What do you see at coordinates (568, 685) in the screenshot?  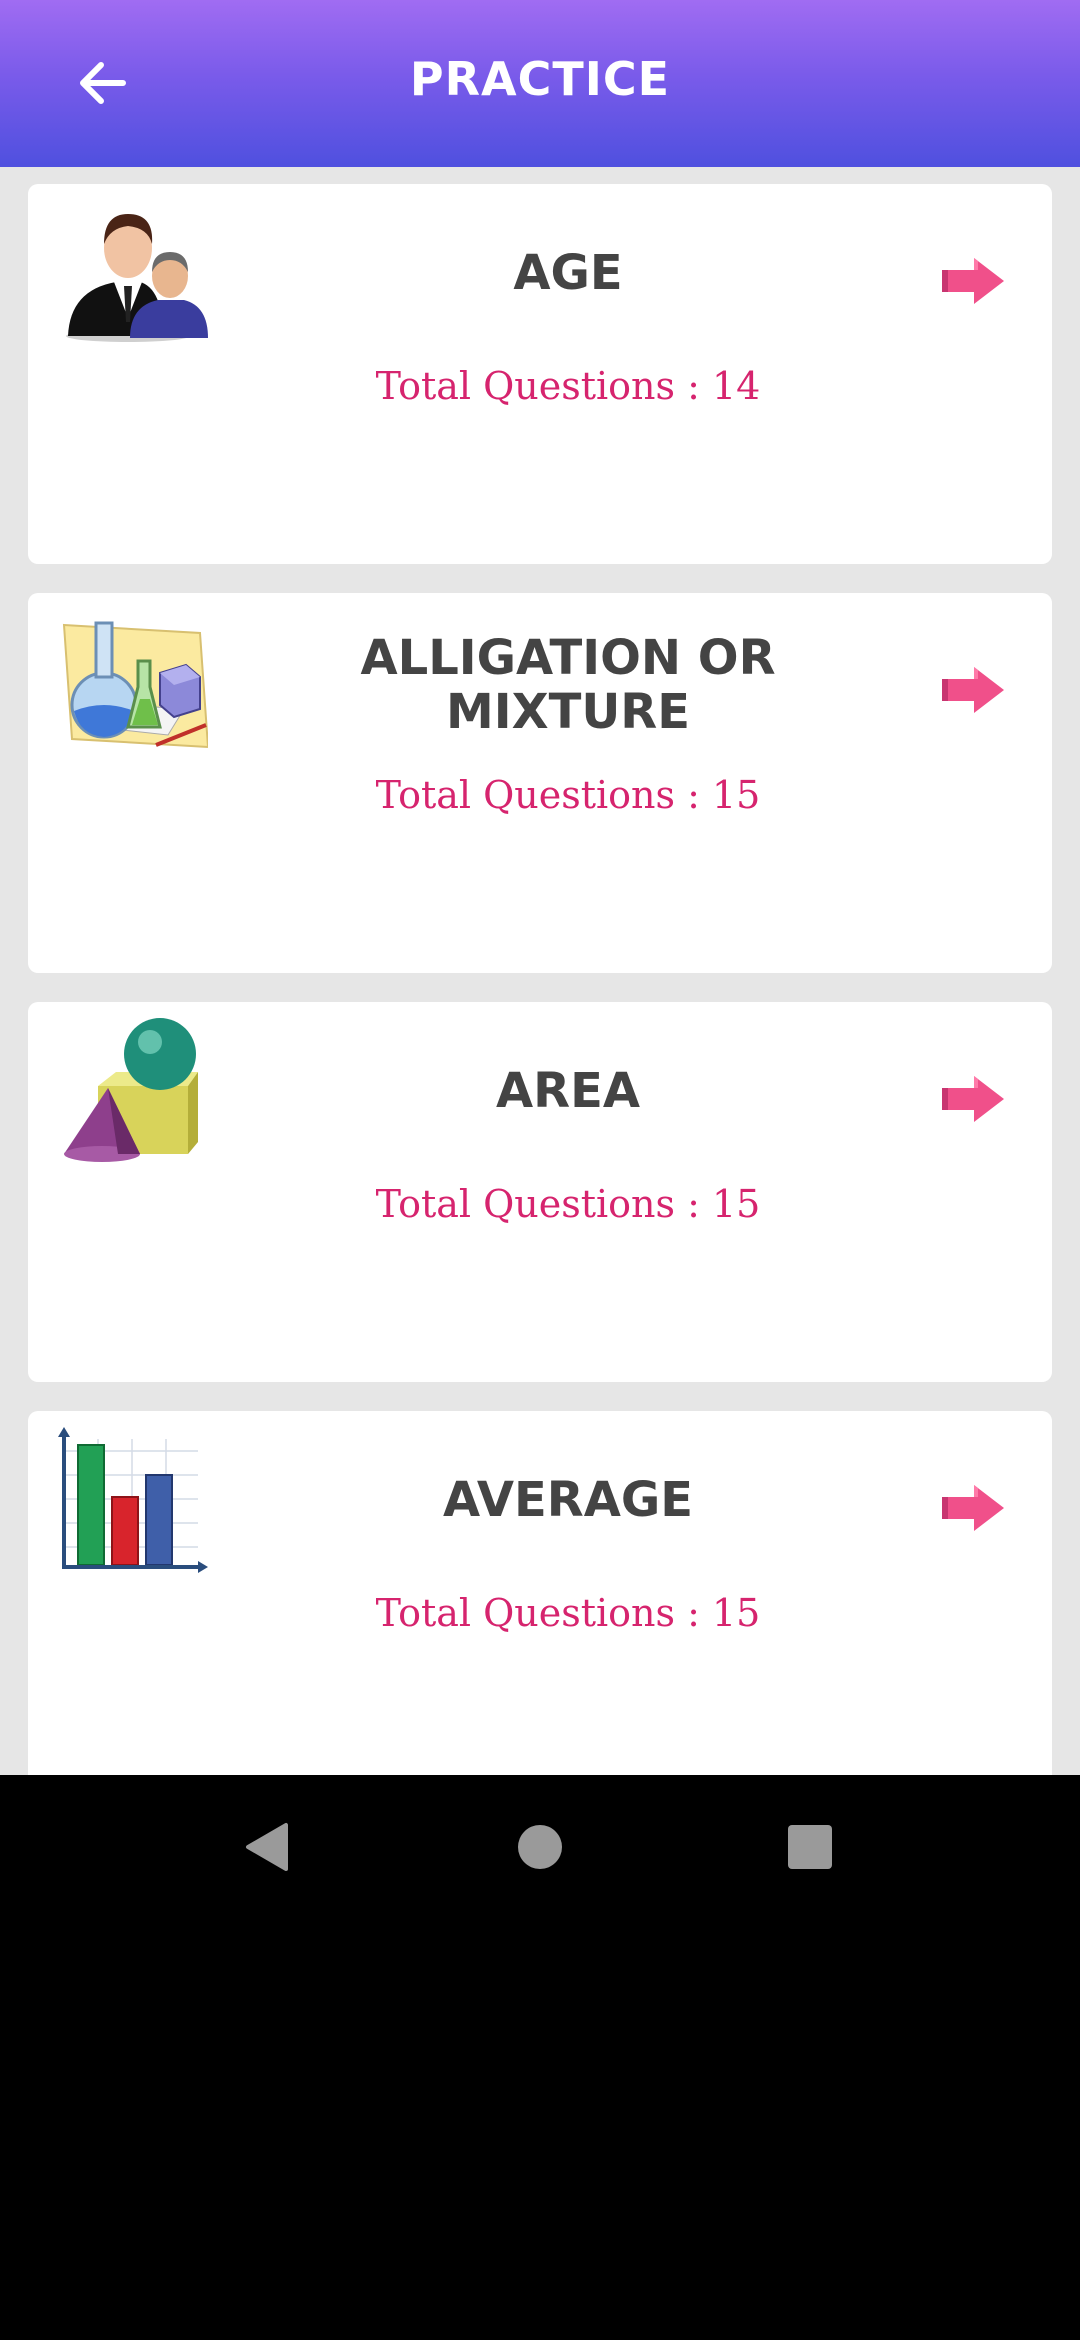 I see `topic-title: ALLIGATION OR MIXTURE` at bounding box center [568, 685].